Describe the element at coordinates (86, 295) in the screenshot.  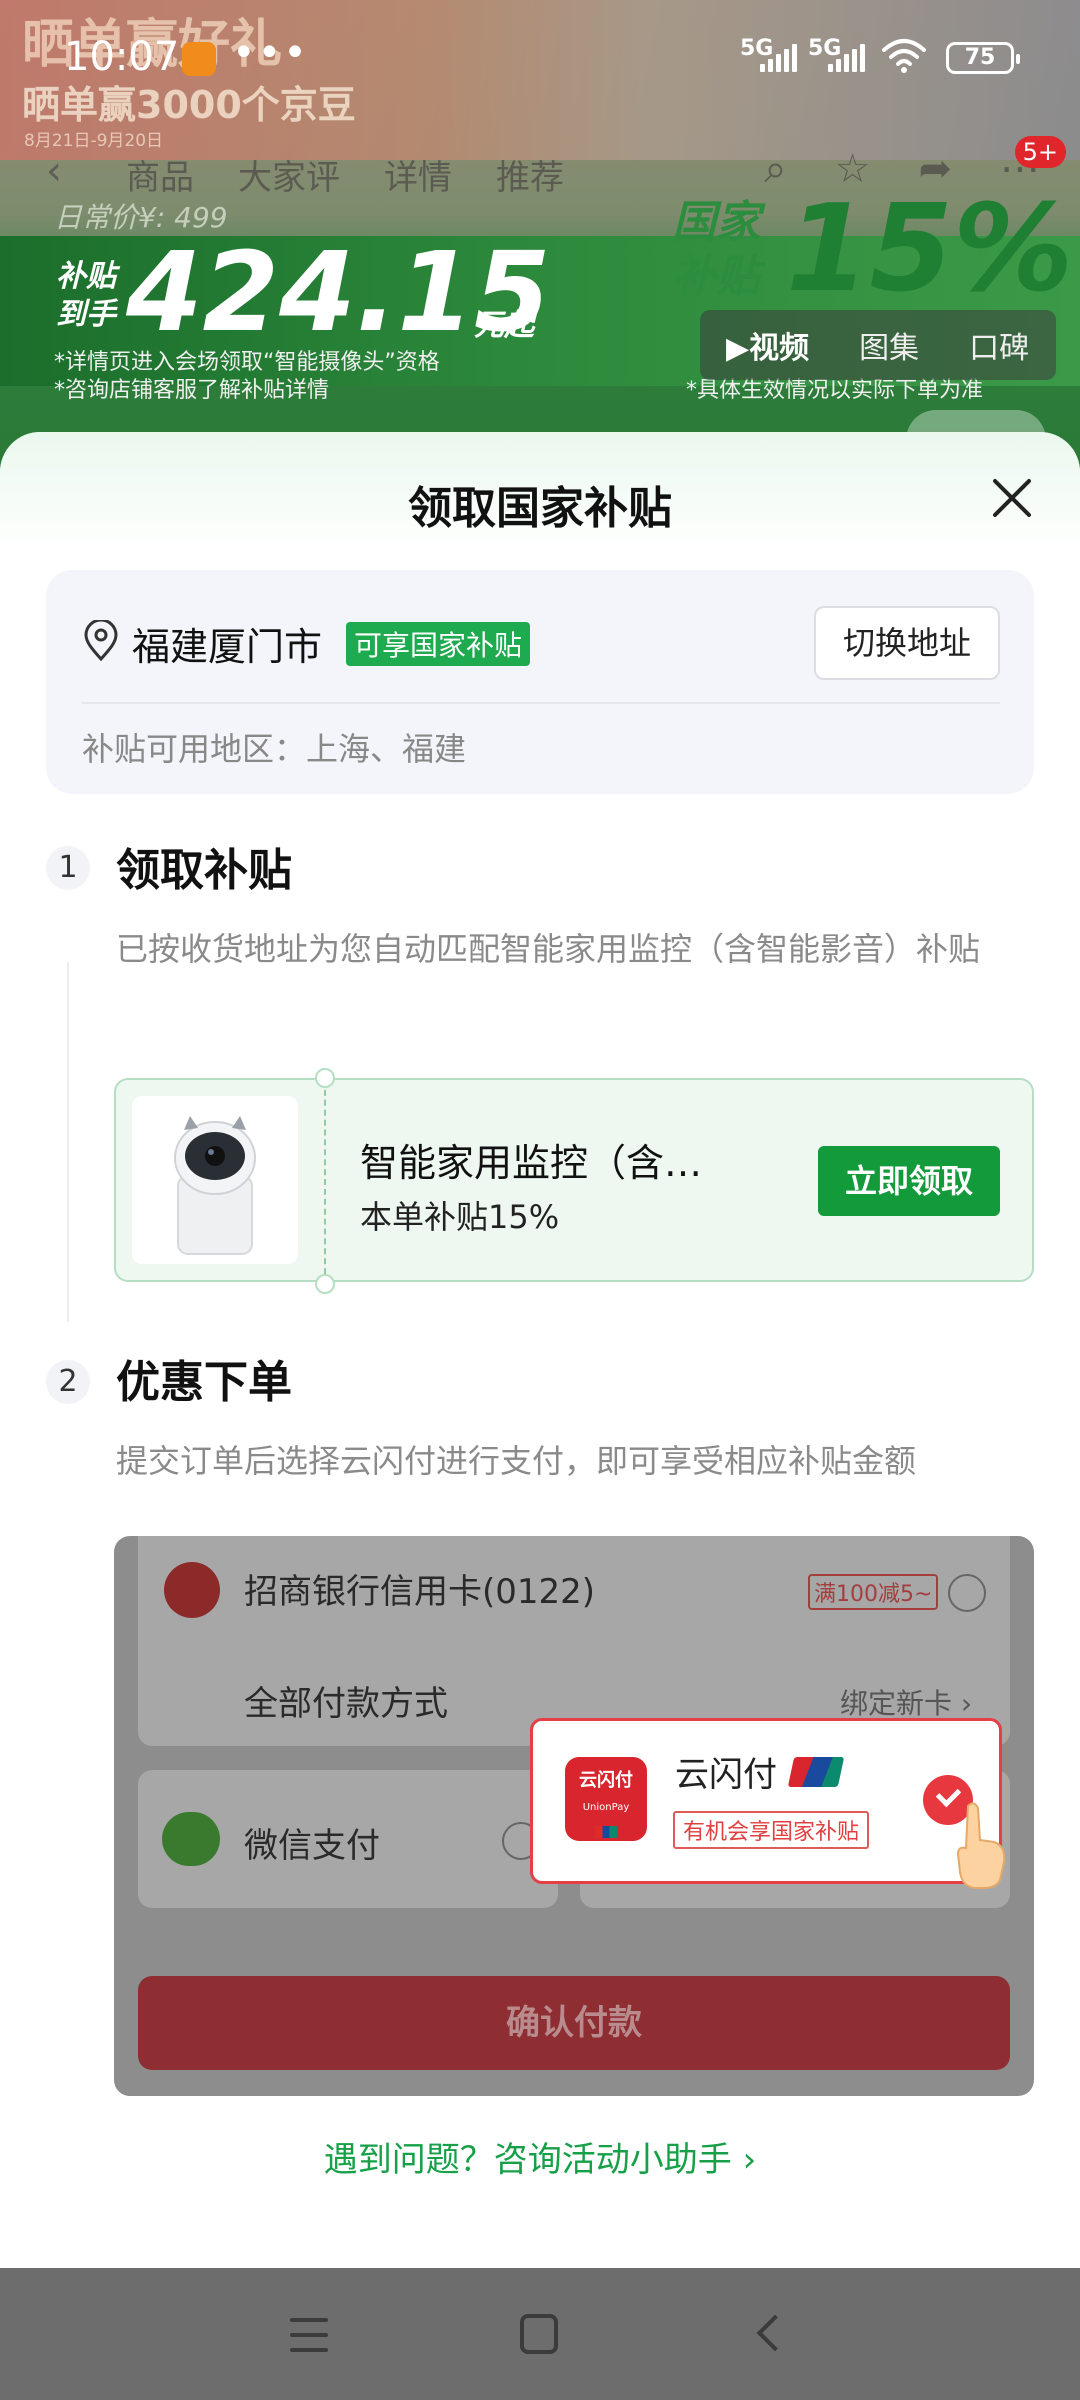
I see `subsidy-label: 补贴到手` at that location.